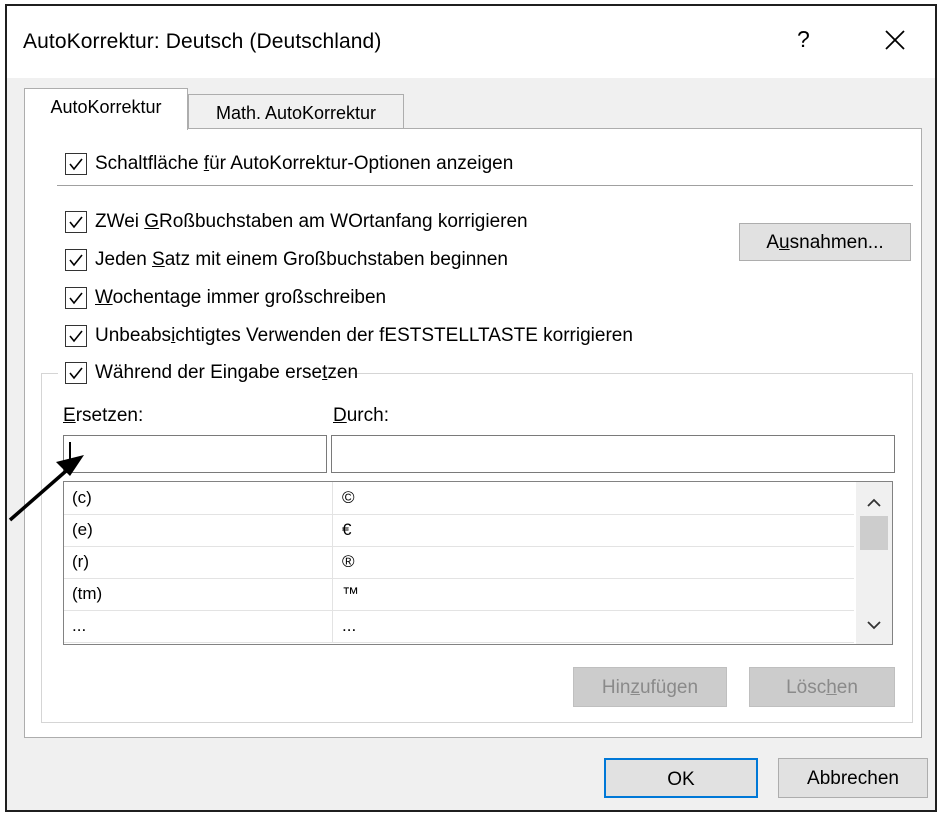 The width and height of the screenshot is (944, 820). What do you see at coordinates (471, 42) in the screenshot?
I see `title-bar: AutoKorrektur: Deutsch (Deutschland) ?` at bounding box center [471, 42].